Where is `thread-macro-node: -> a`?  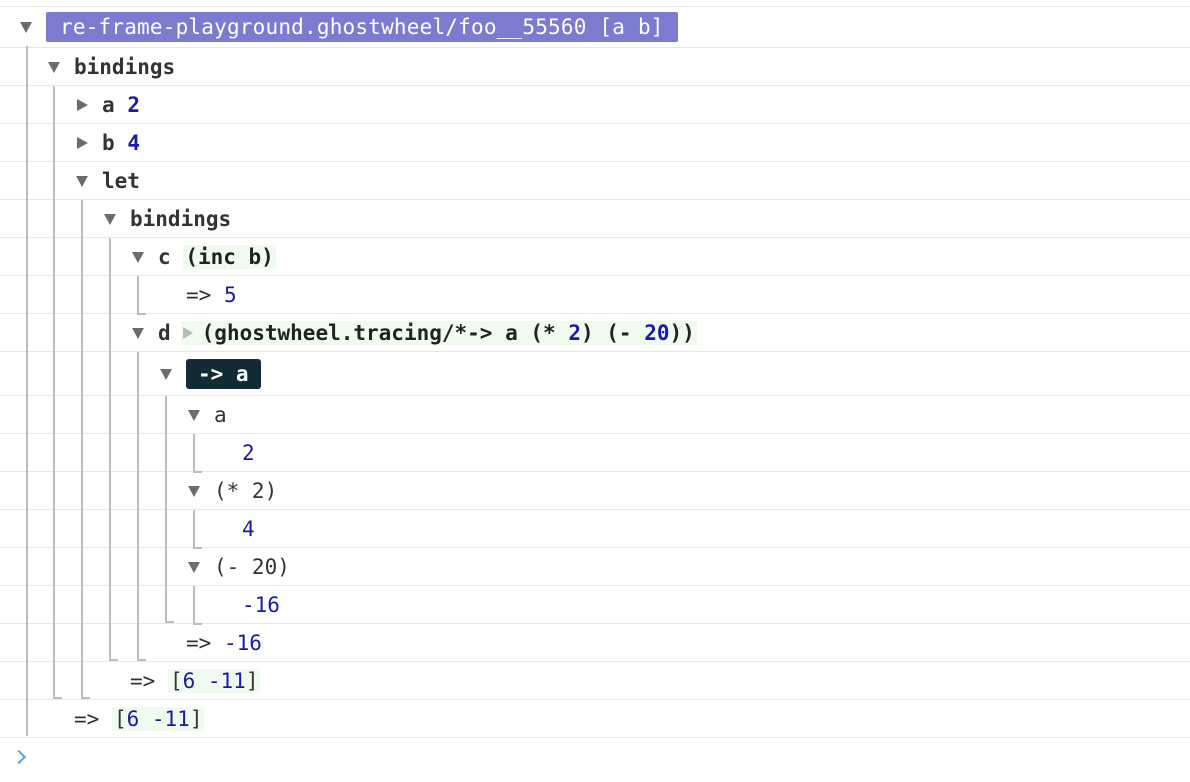 thread-macro-node: -> a is located at coordinates (210, 374).